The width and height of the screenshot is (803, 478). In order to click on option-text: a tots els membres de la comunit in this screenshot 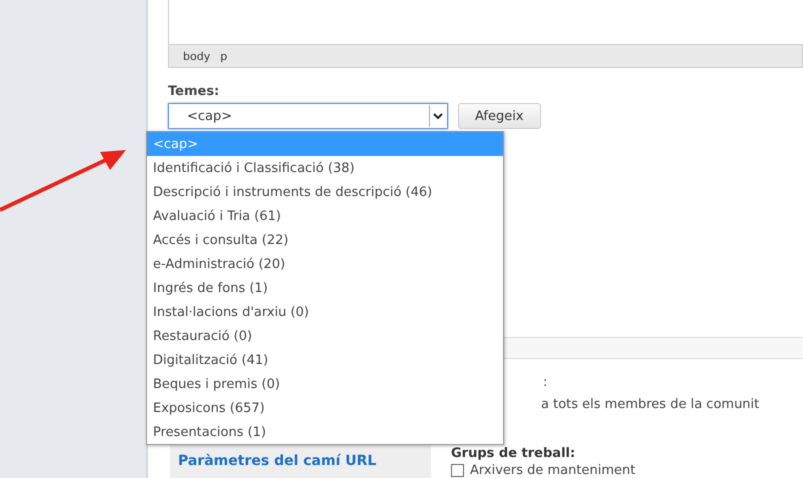, I will do `click(650, 404)`.